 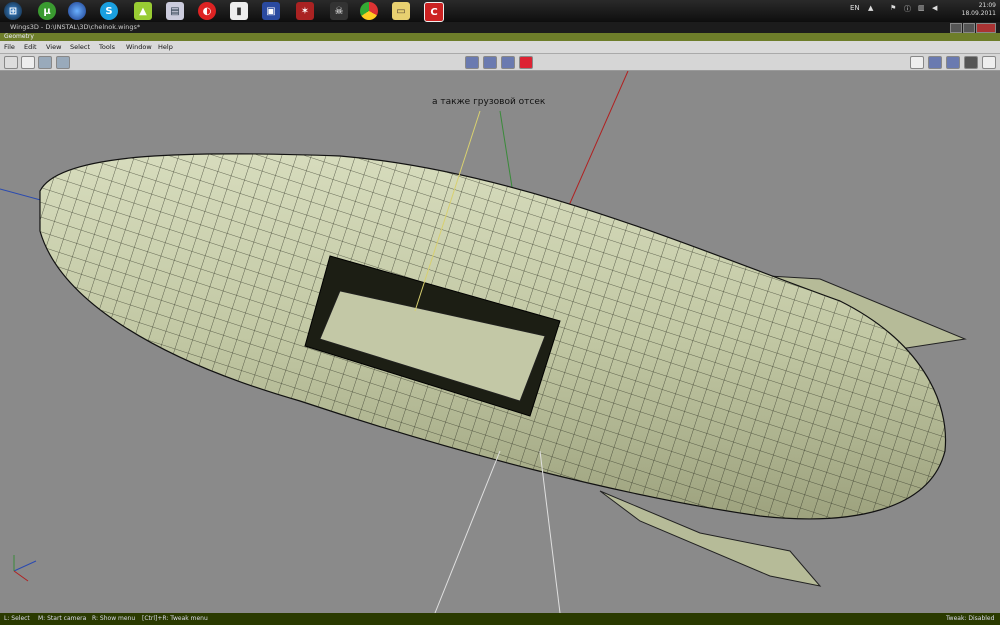 I want to click on google-earth-icon, so click(x=77, y=11).